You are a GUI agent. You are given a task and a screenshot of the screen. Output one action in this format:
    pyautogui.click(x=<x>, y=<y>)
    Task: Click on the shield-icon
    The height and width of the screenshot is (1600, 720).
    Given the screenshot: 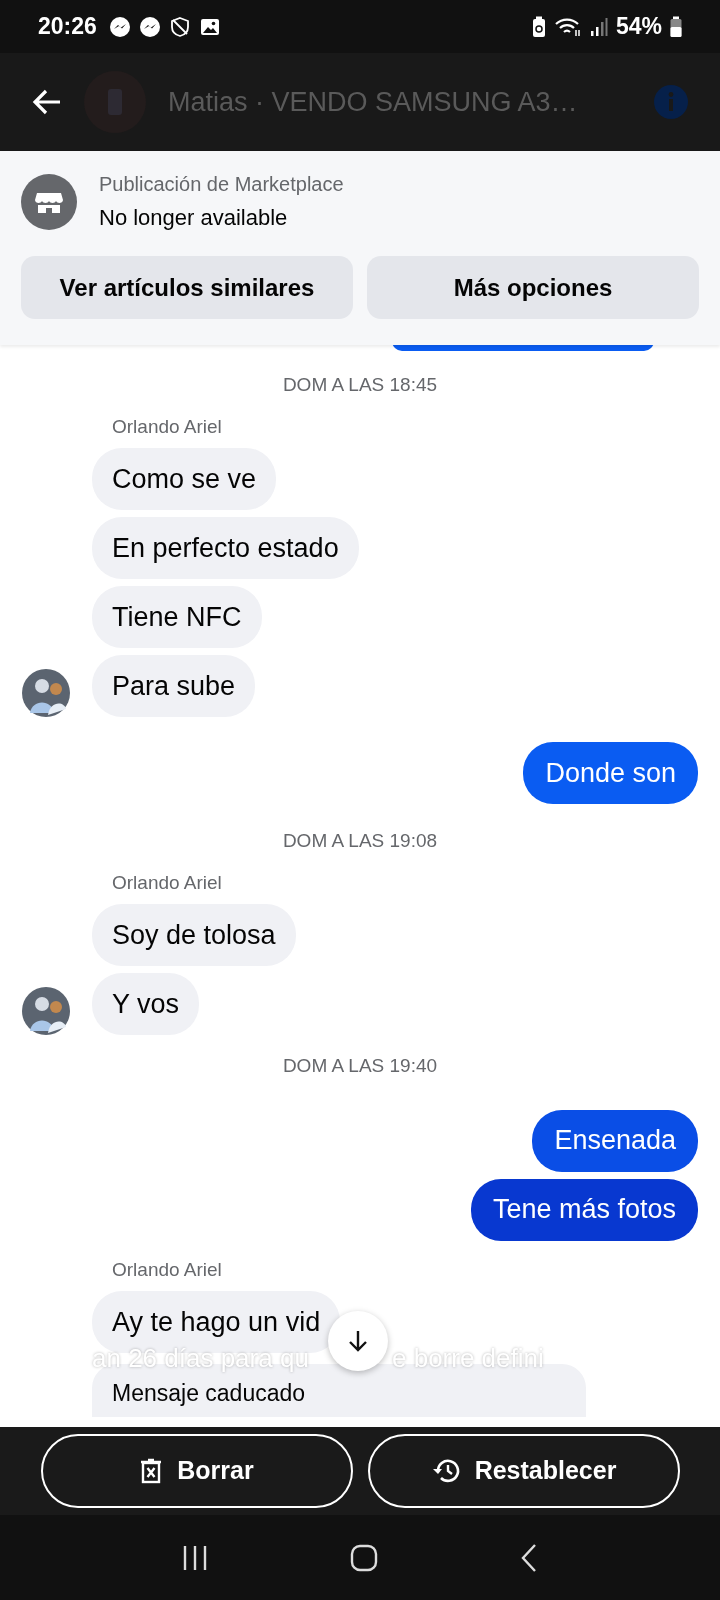 What is the action you would take?
    pyautogui.click(x=179, y=26)
    